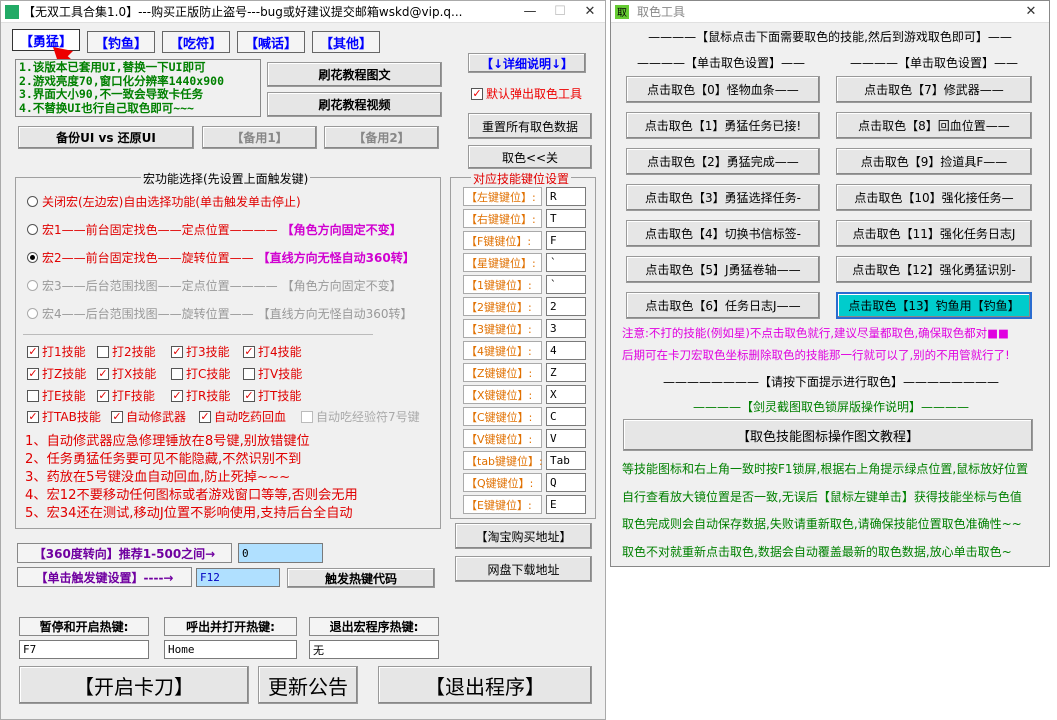  What do you see at coordinates (723, 161) in the screenshot?
I see `pick-button-2: 点击取色【2】勇猛完成——` at bounding box center [723, 161].